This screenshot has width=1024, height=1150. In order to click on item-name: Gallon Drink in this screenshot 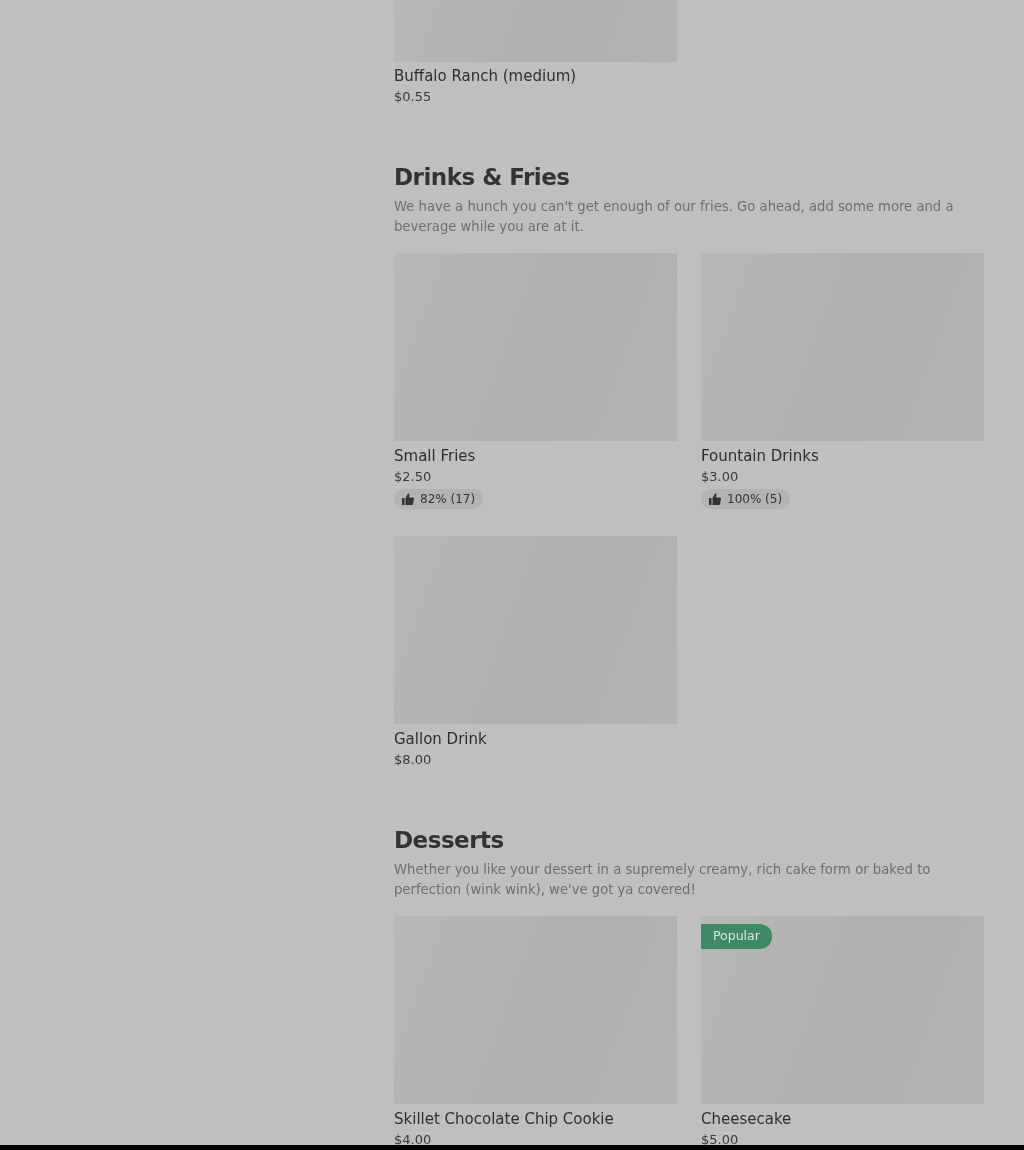, I will do `click(441, 739)`.